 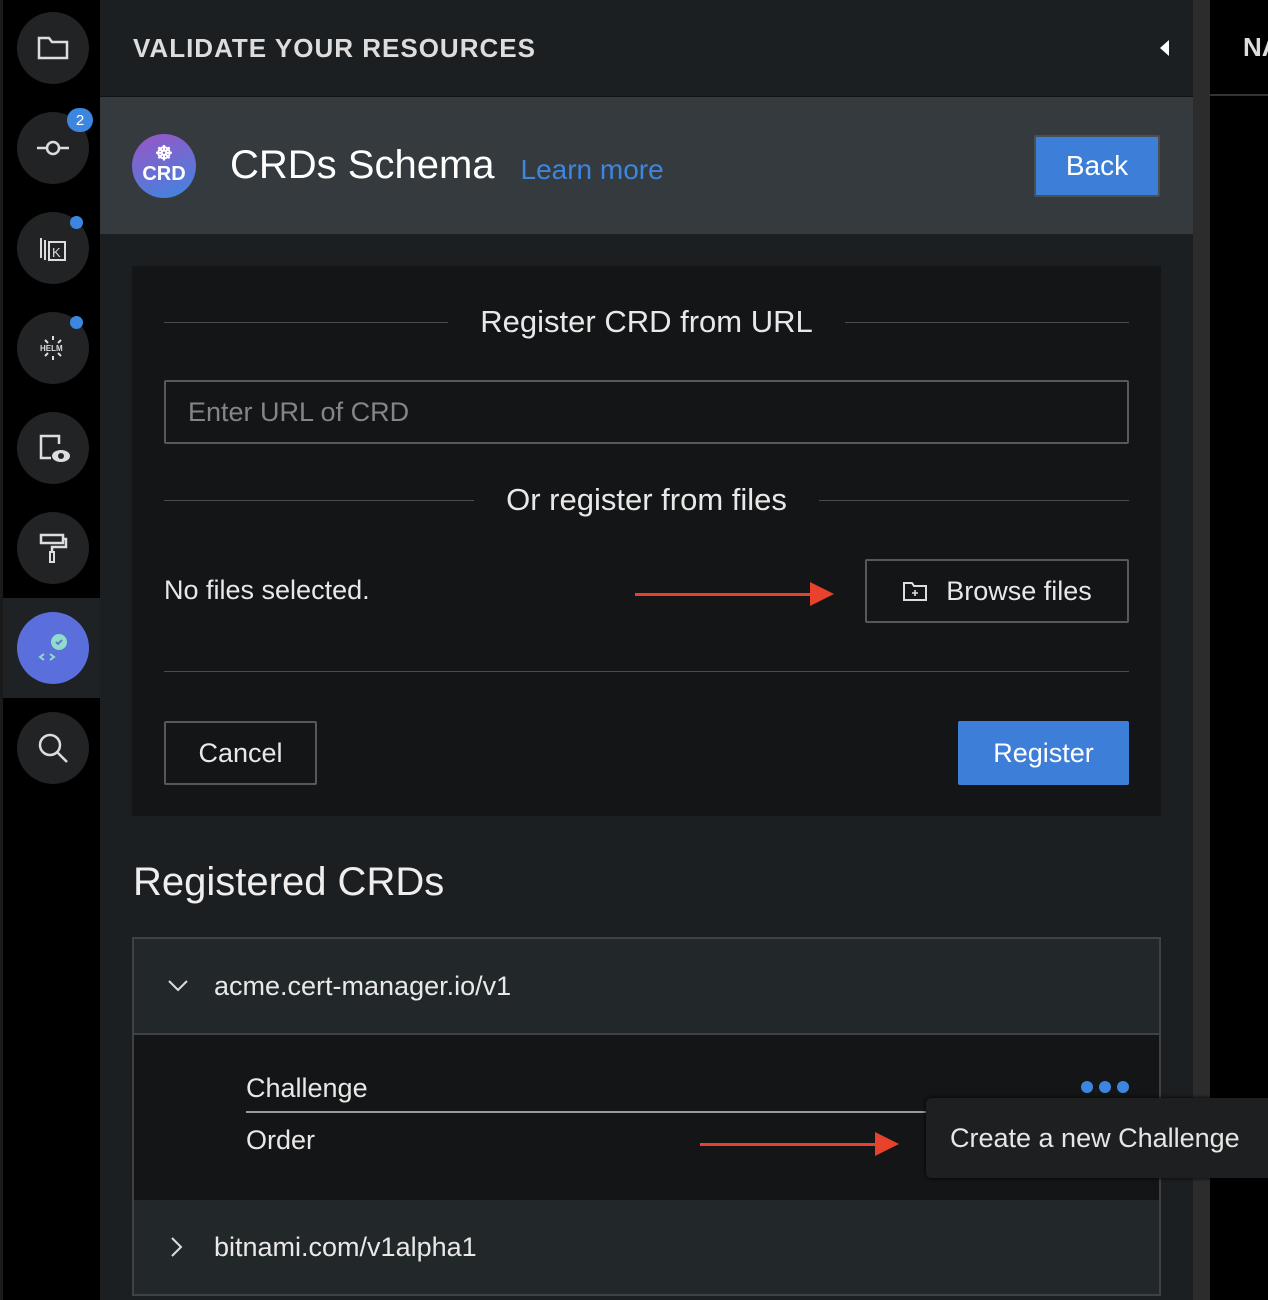 I want to click on more-options-icon, so click(x=1105, y=1087).